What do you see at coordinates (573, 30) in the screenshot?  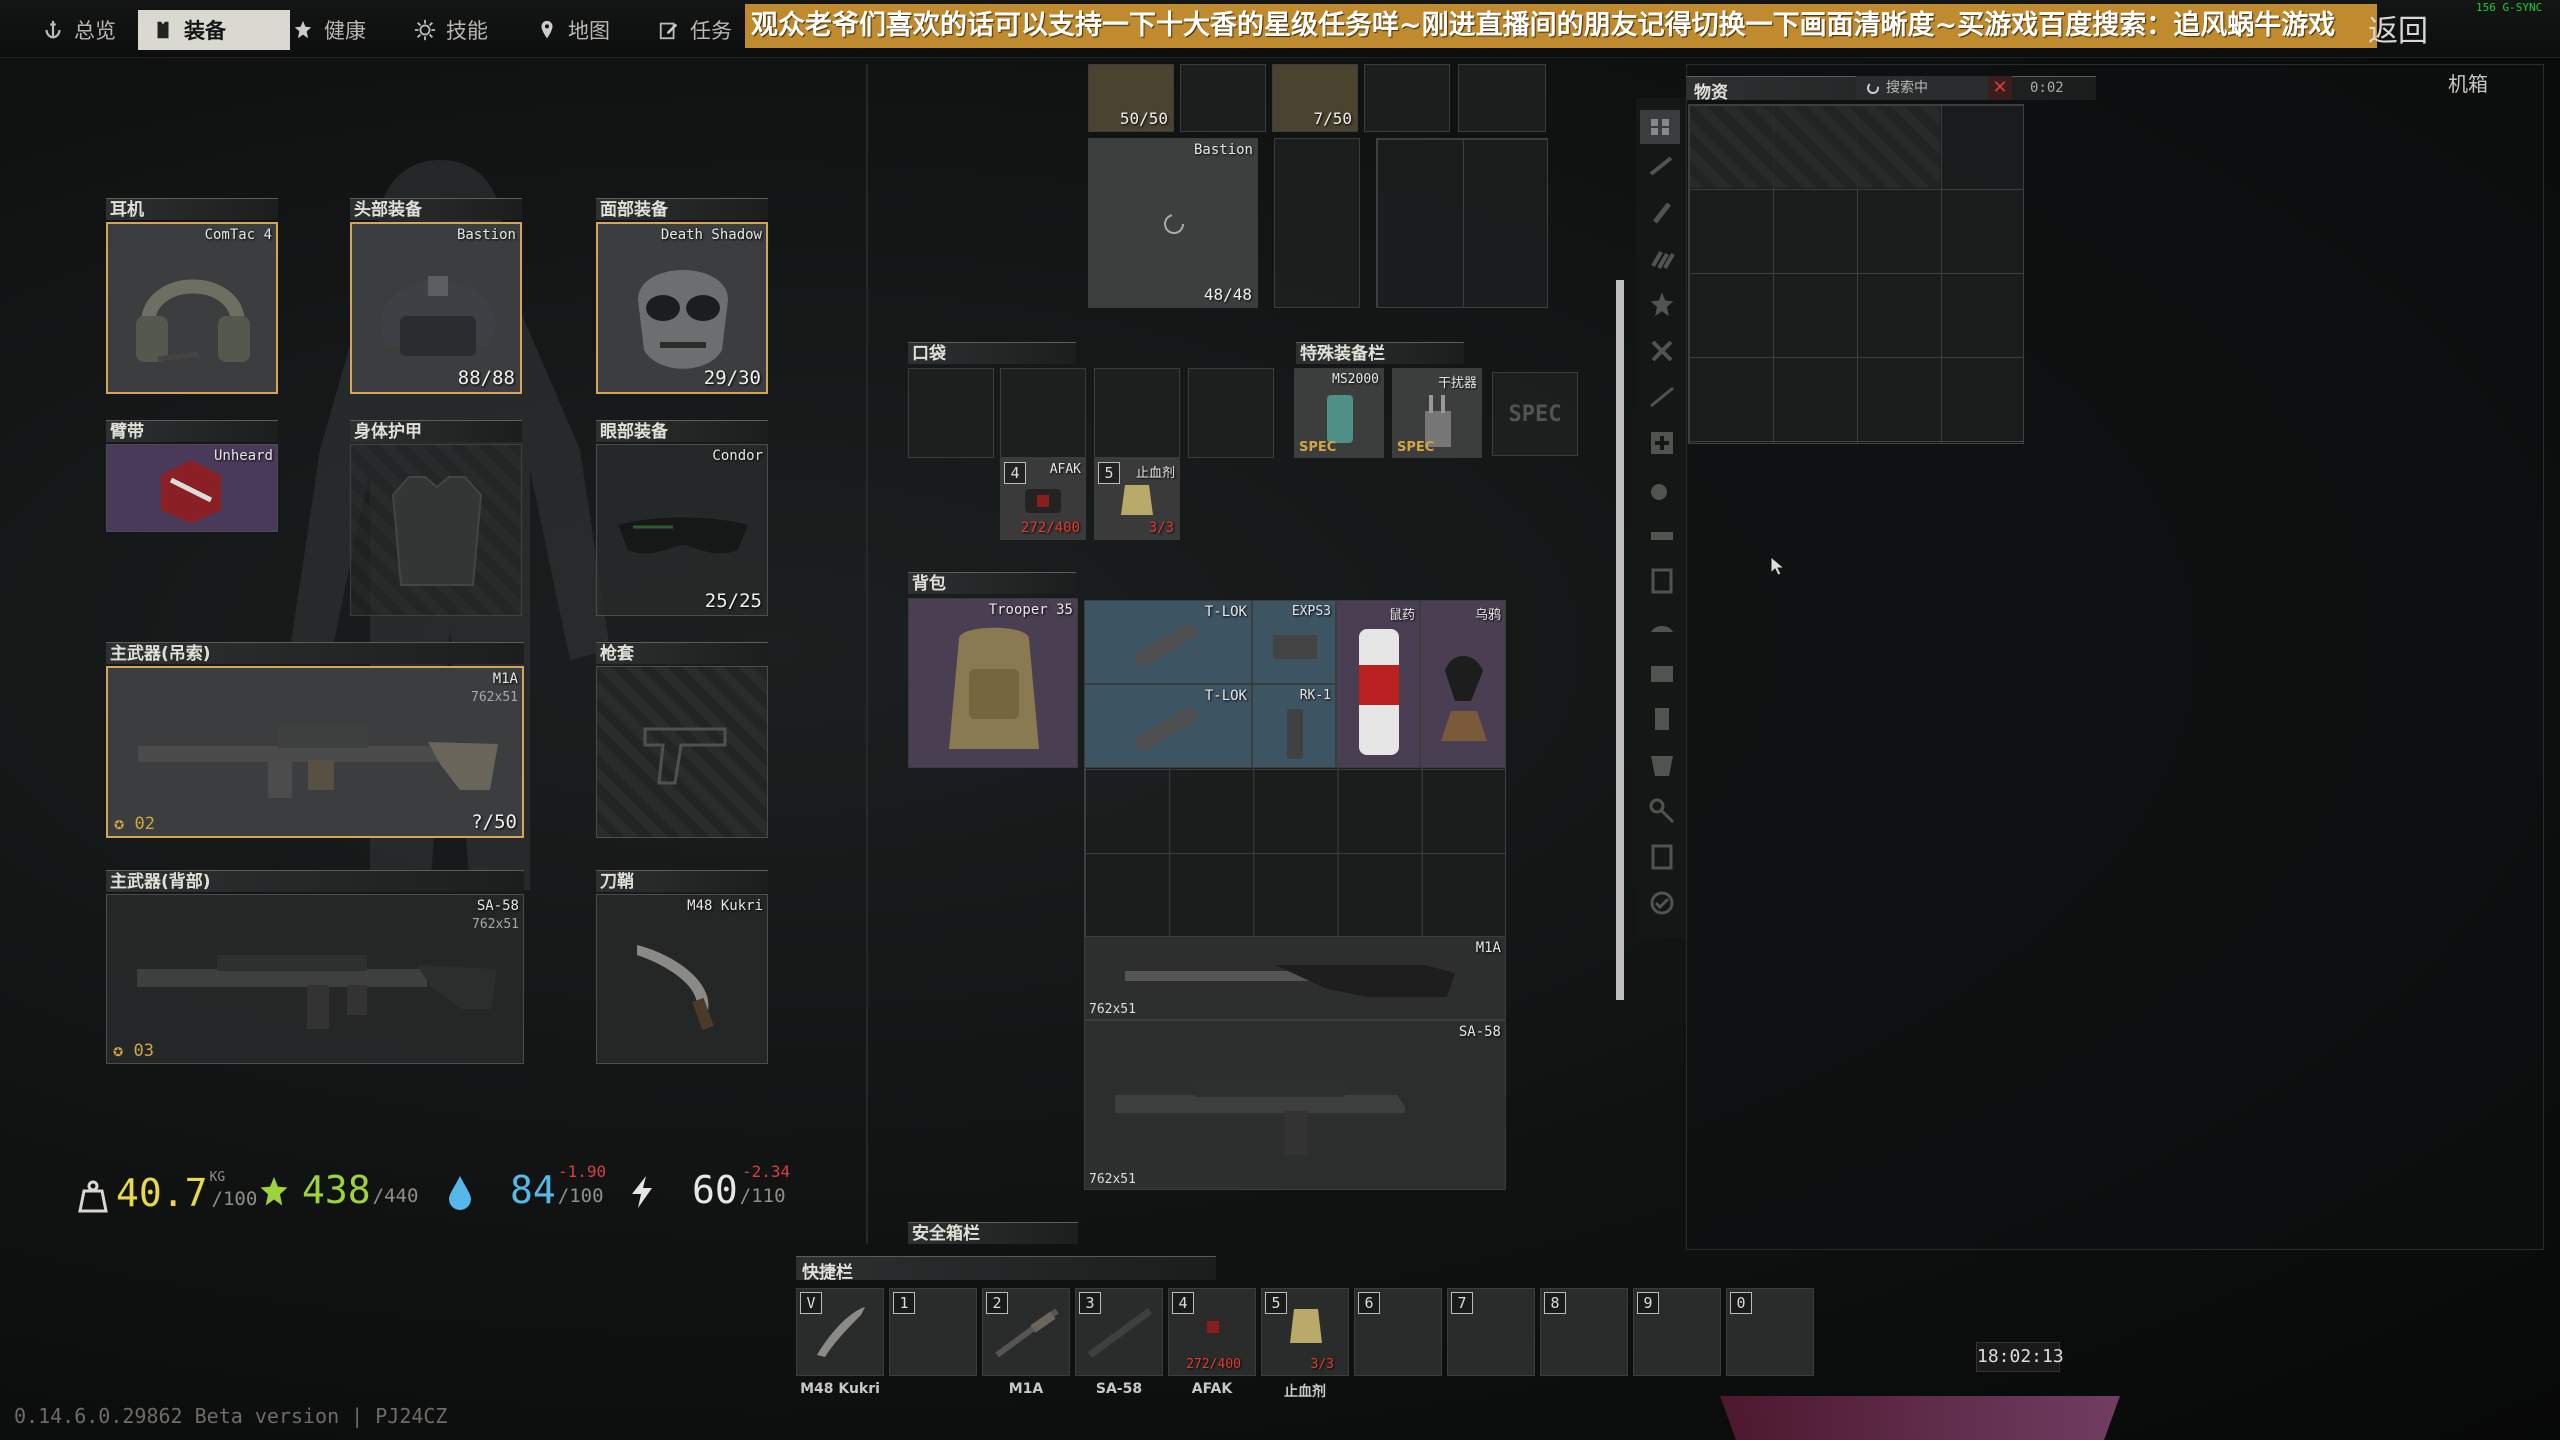 I see `tab-map: 地图` at bounding box center [573, 30].